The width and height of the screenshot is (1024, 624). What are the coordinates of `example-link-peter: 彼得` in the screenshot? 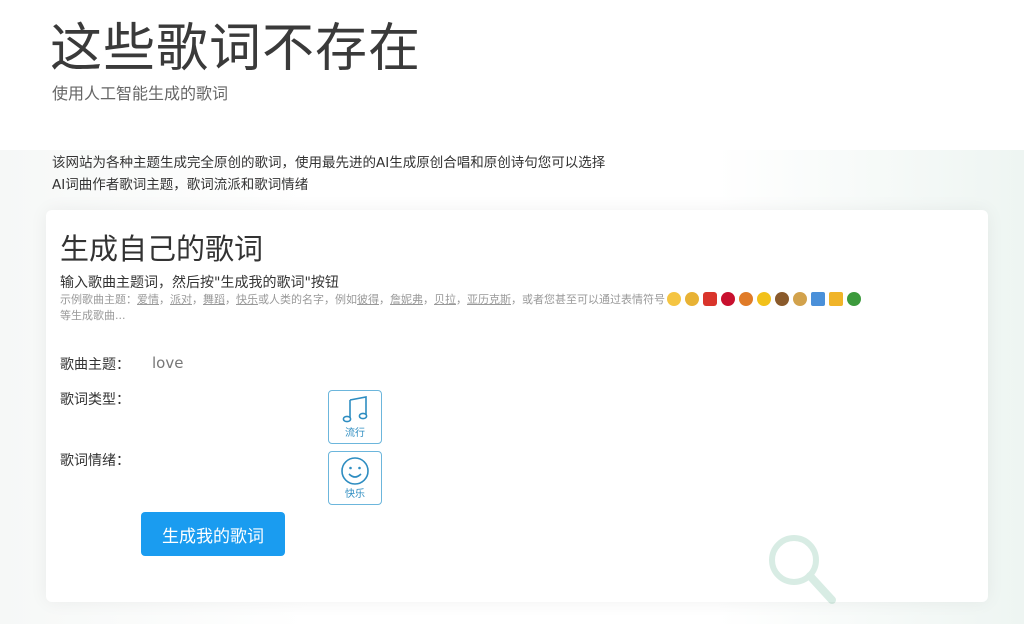 It's located at (368, 299).